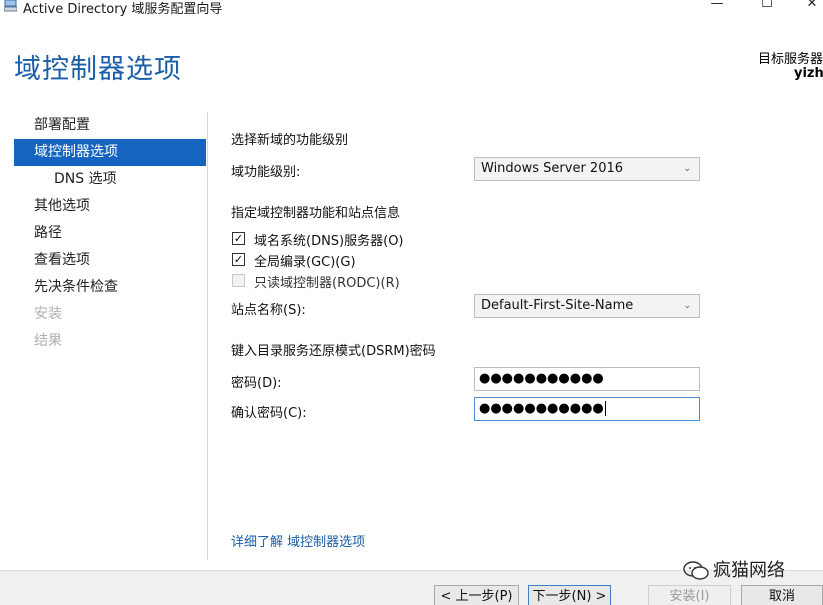  Describe the element at coordinates (48, 314) in the screenshot. I see `nav-item-installation: 安装` at that location.